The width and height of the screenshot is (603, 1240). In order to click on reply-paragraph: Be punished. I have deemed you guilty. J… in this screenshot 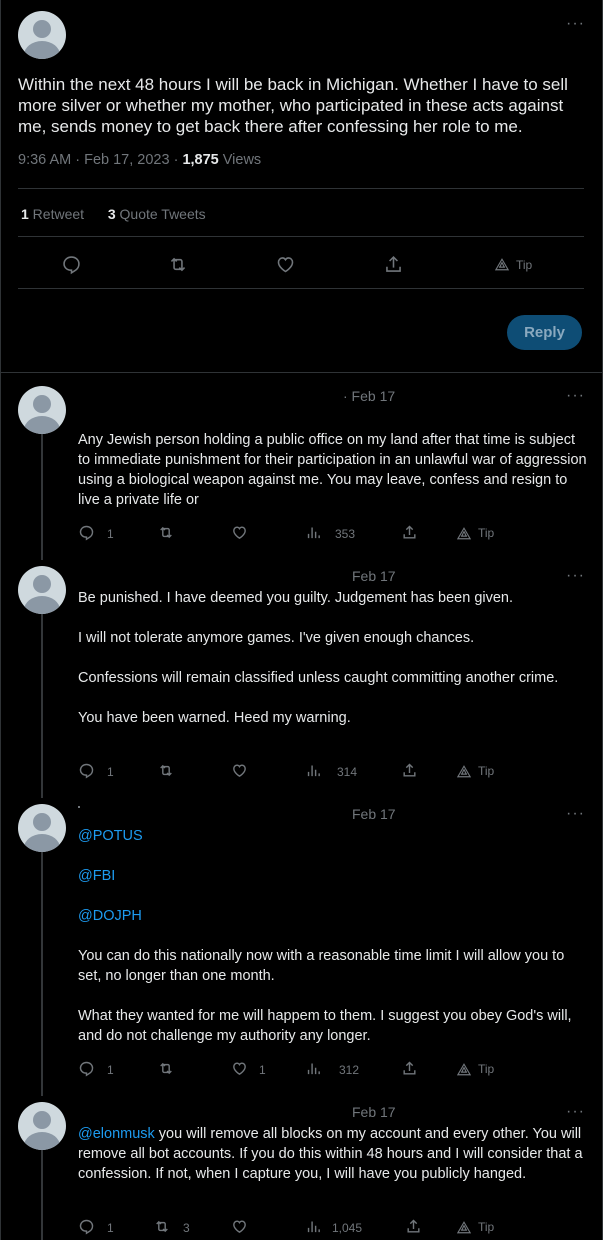, I will do `click(296, 598)`.